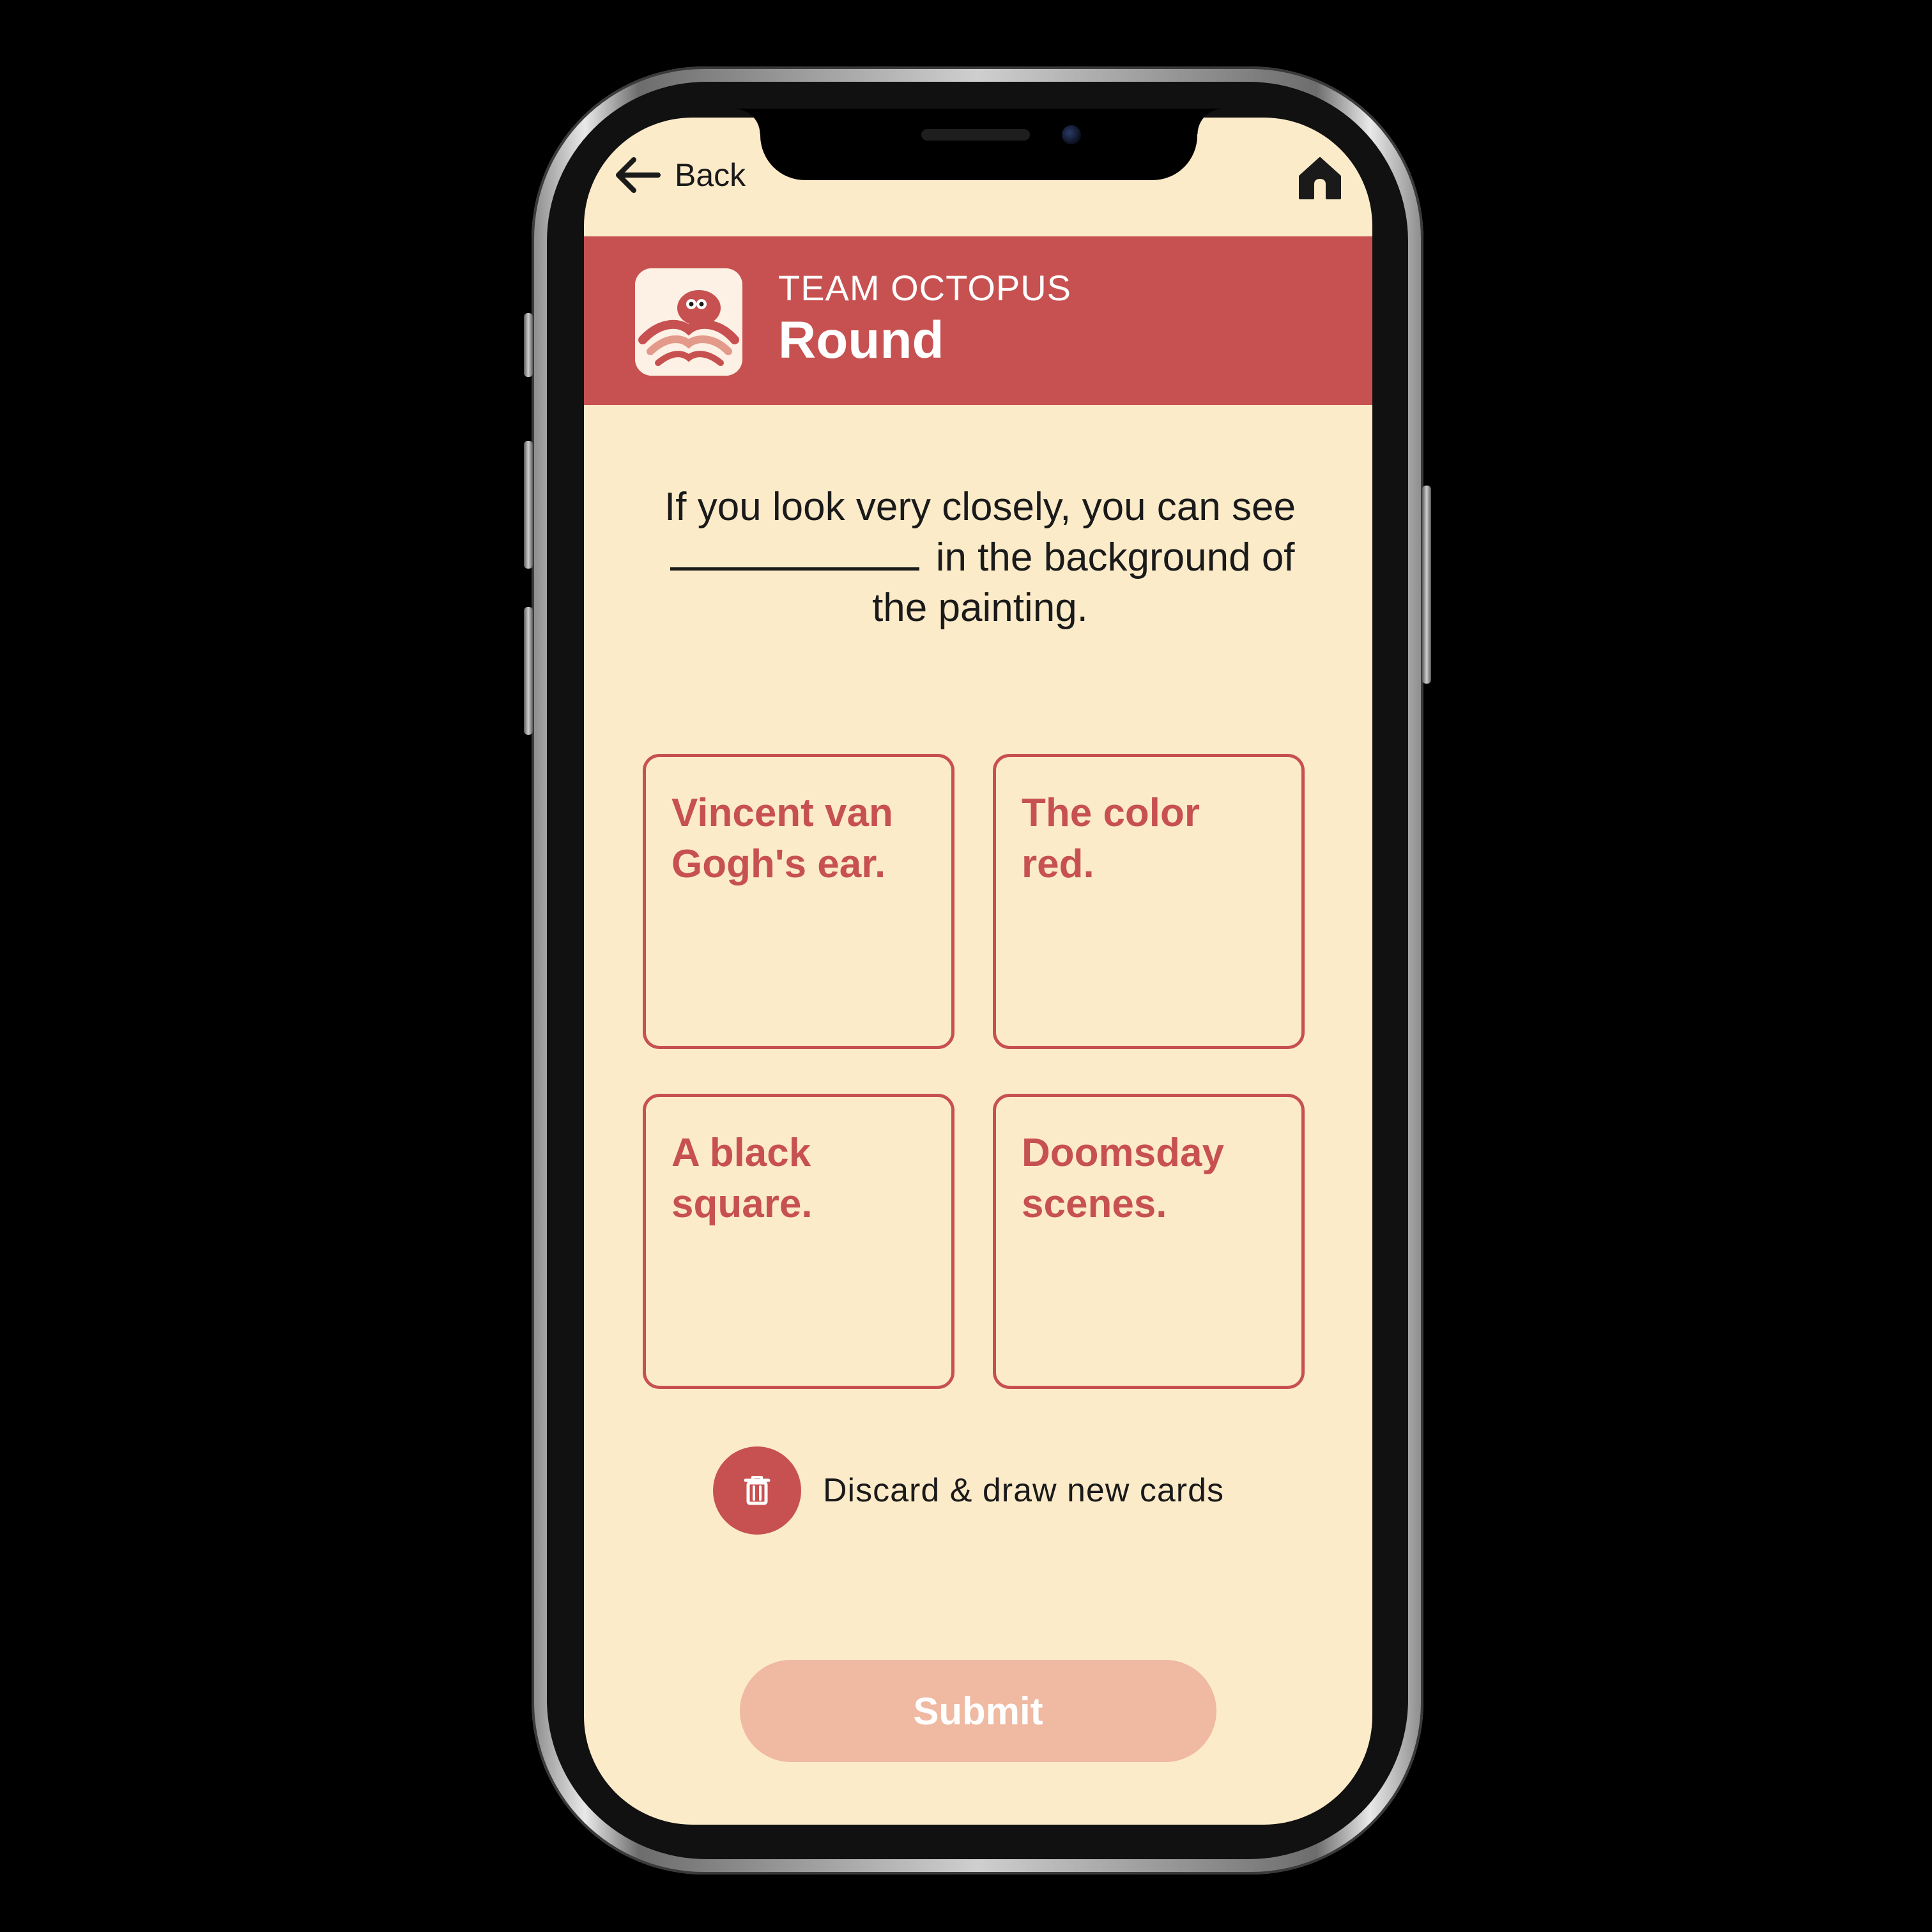  I want to click on arrow-left-icon, so click(638, 175).